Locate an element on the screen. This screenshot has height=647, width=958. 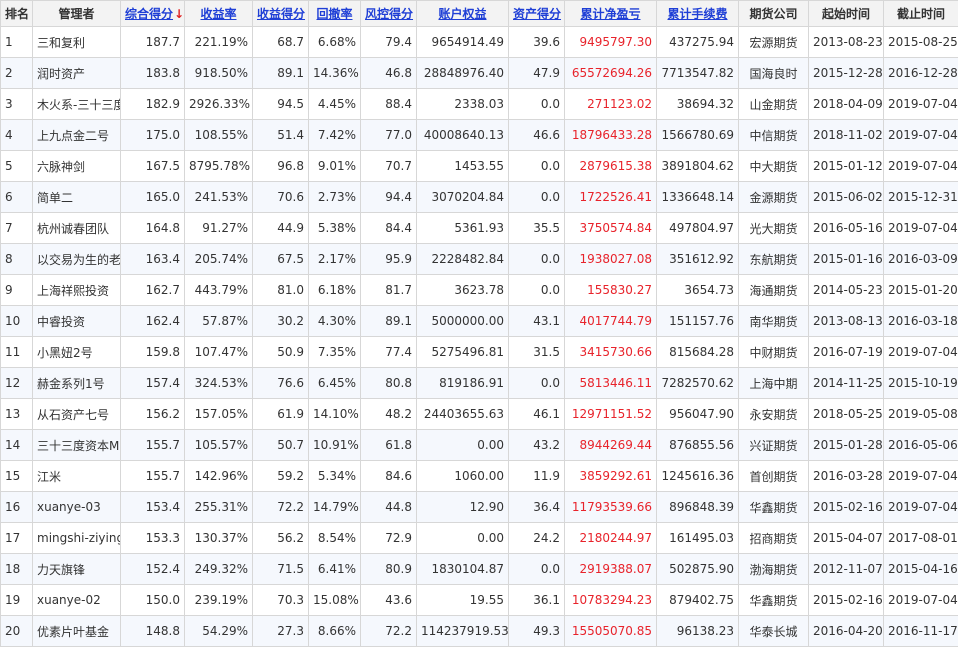
cell-start: 2015-01-12 is located at coordinates (846, 166).